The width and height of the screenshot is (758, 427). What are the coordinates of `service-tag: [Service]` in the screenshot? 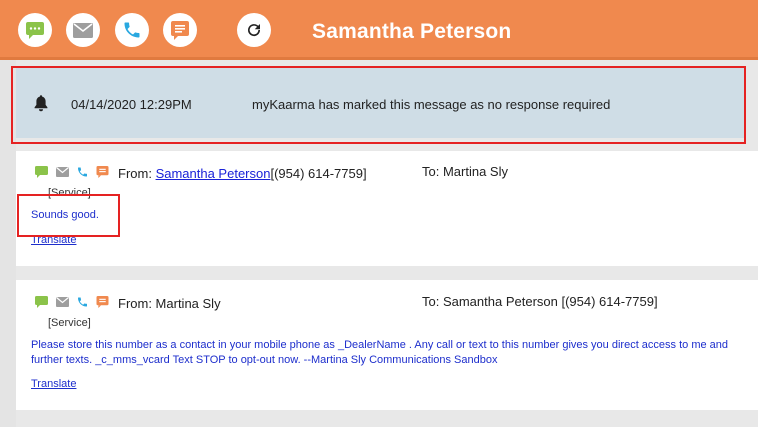 It's located at (69, 323).